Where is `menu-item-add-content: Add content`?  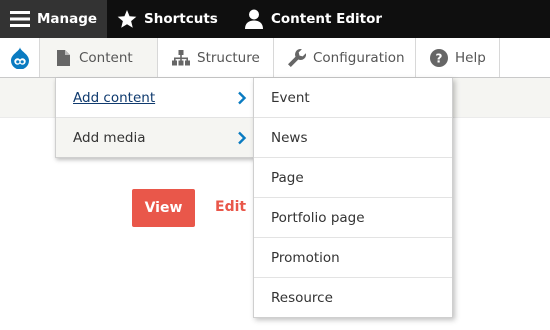 menu-item-add-content: Add content is located at coordinates (155, 98).